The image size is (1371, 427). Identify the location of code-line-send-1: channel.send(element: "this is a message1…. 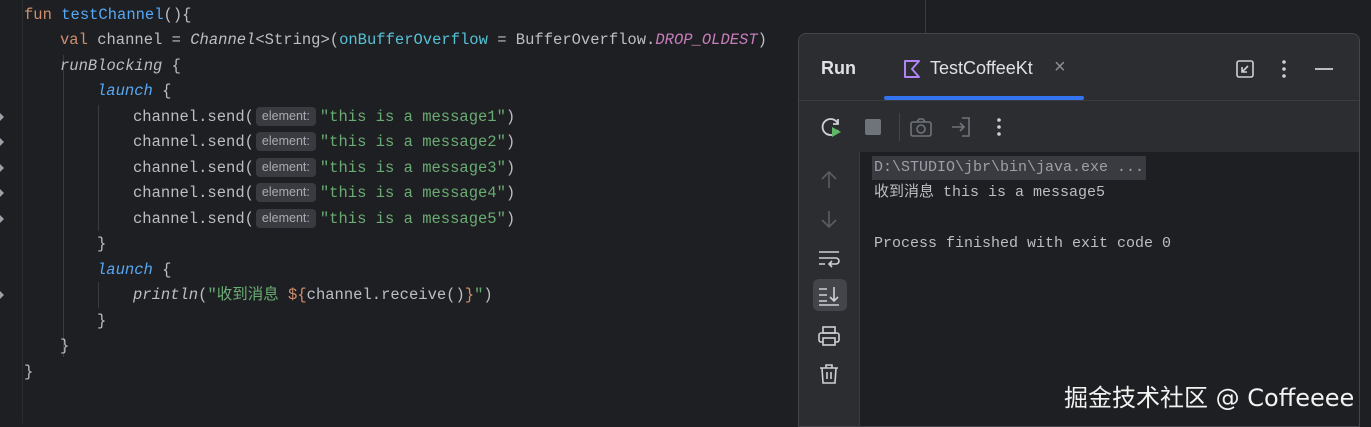
(324, 117).